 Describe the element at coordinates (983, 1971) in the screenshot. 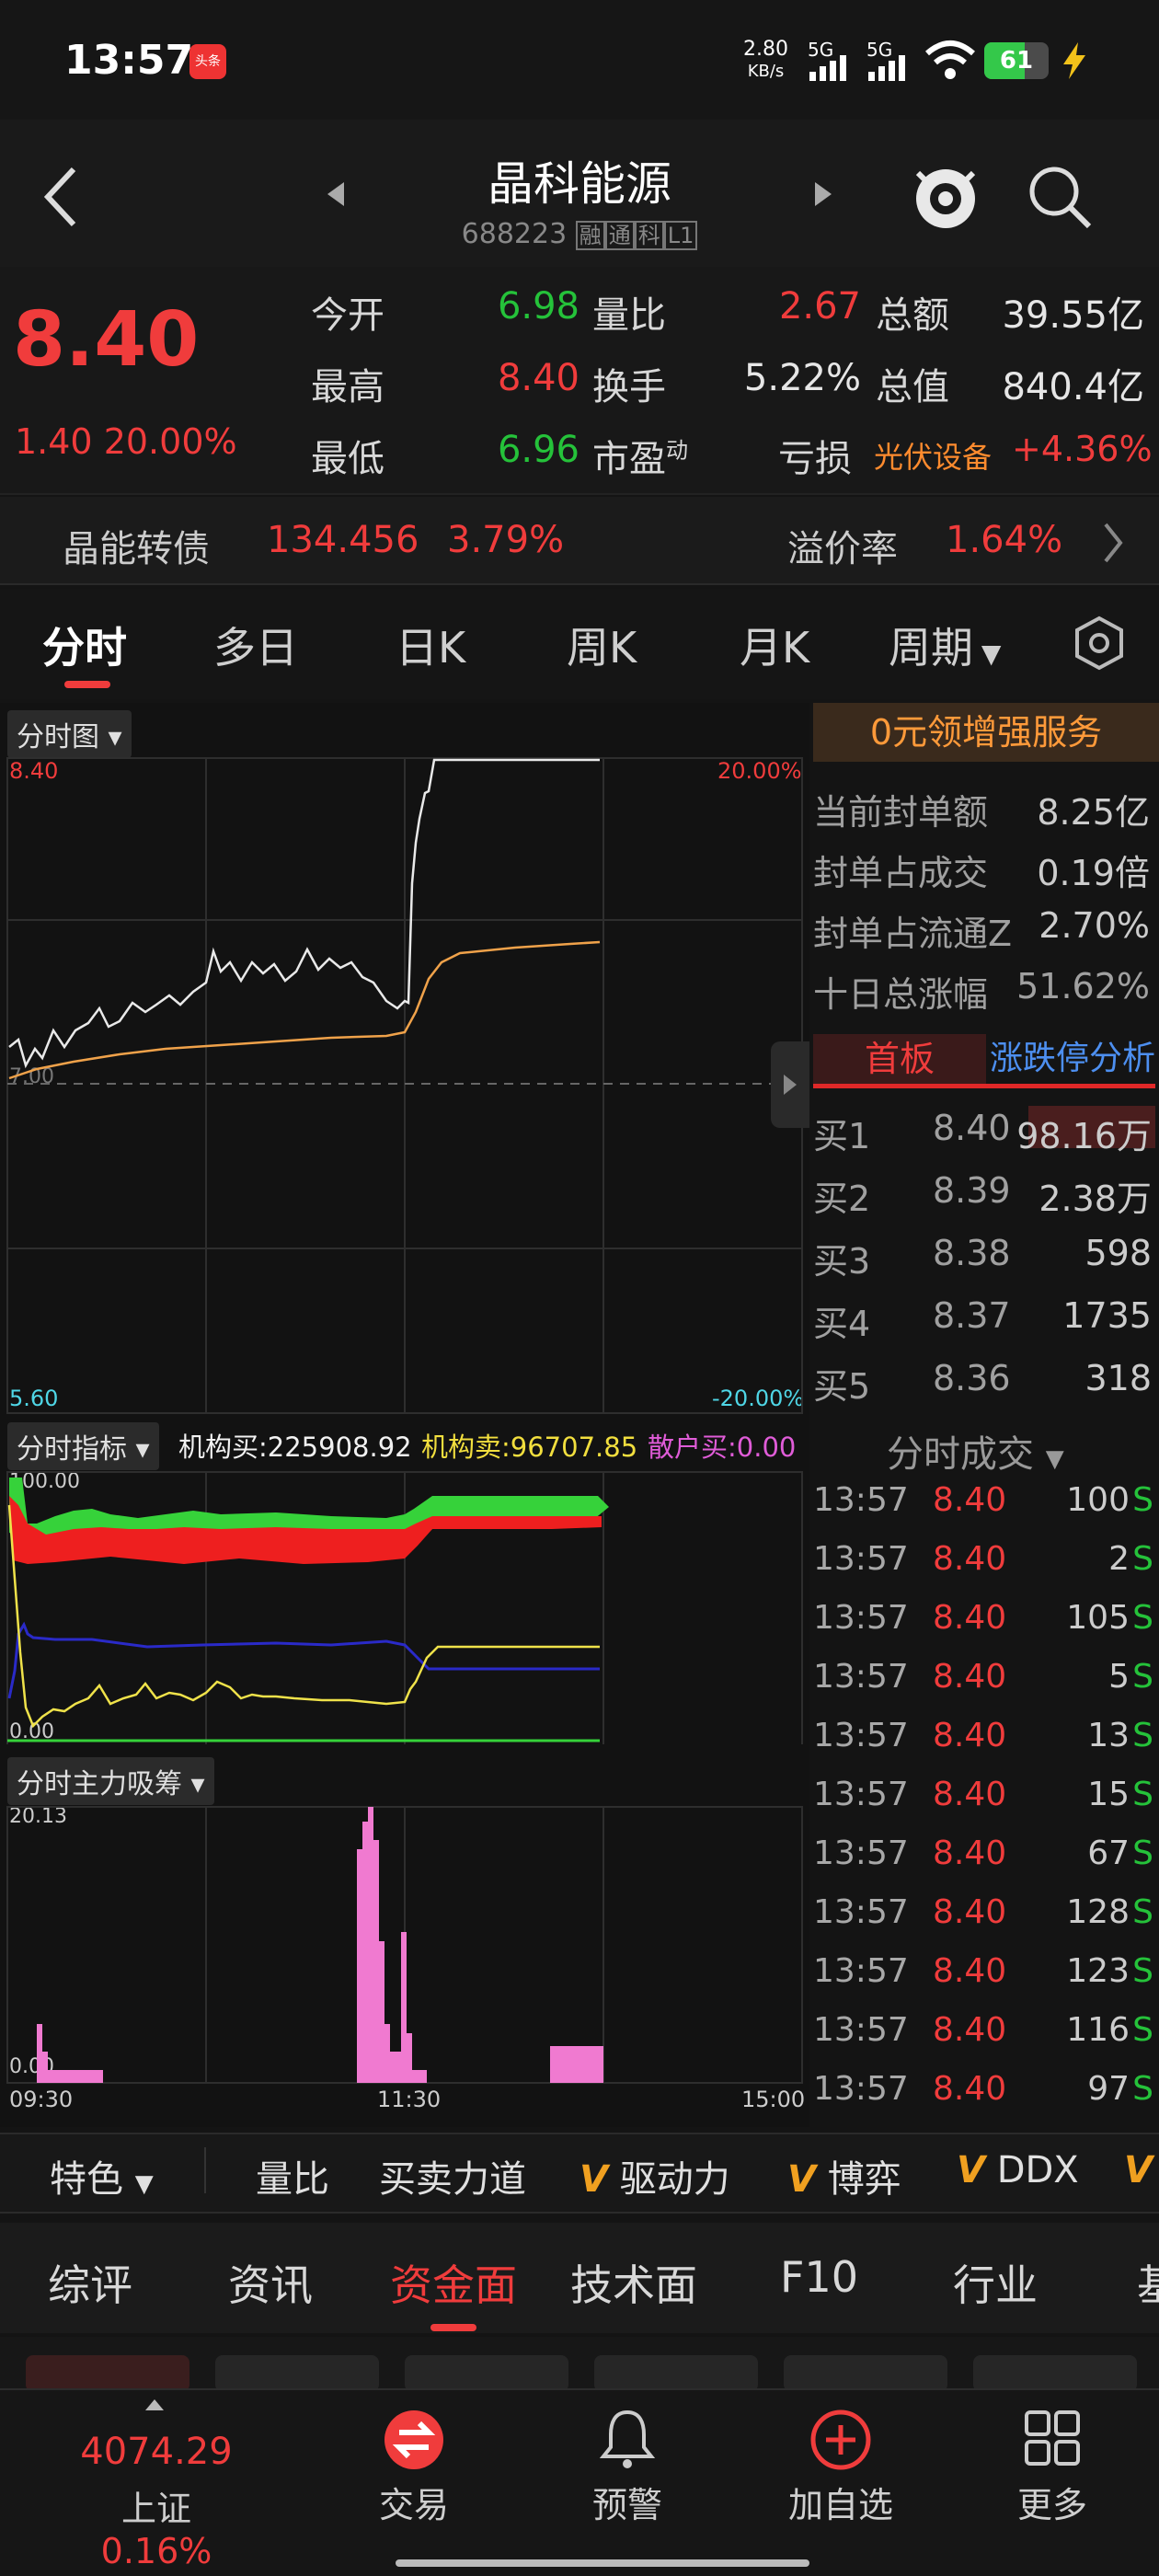

I see `trade-row: 13:57 8.40 123 S` at that location.